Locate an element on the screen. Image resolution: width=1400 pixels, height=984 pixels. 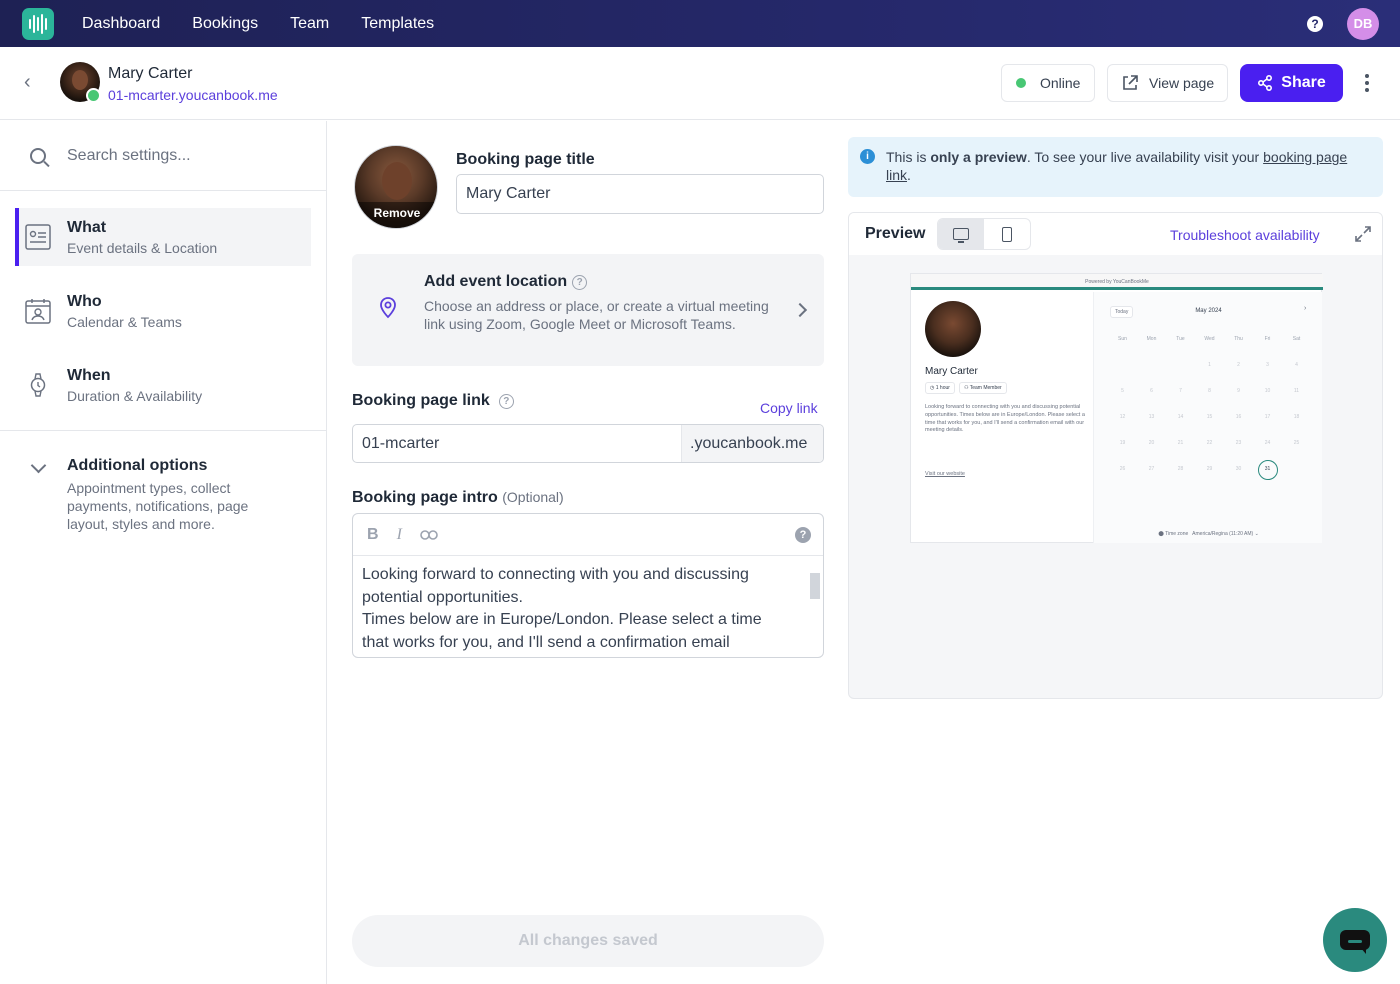
nav-links: Dashboard Bookings Team Templates is located at coordinates (258, 24).